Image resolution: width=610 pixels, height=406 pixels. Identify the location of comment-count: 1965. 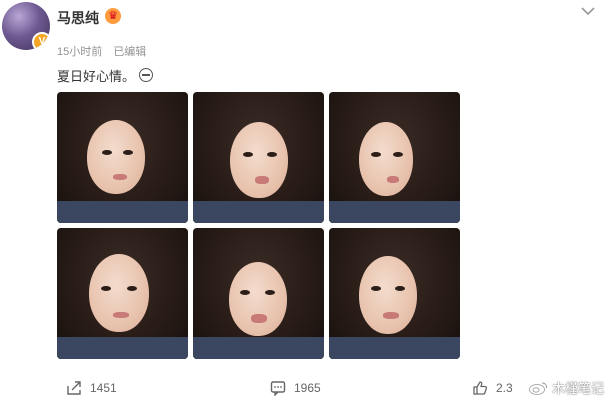
(307, 388).